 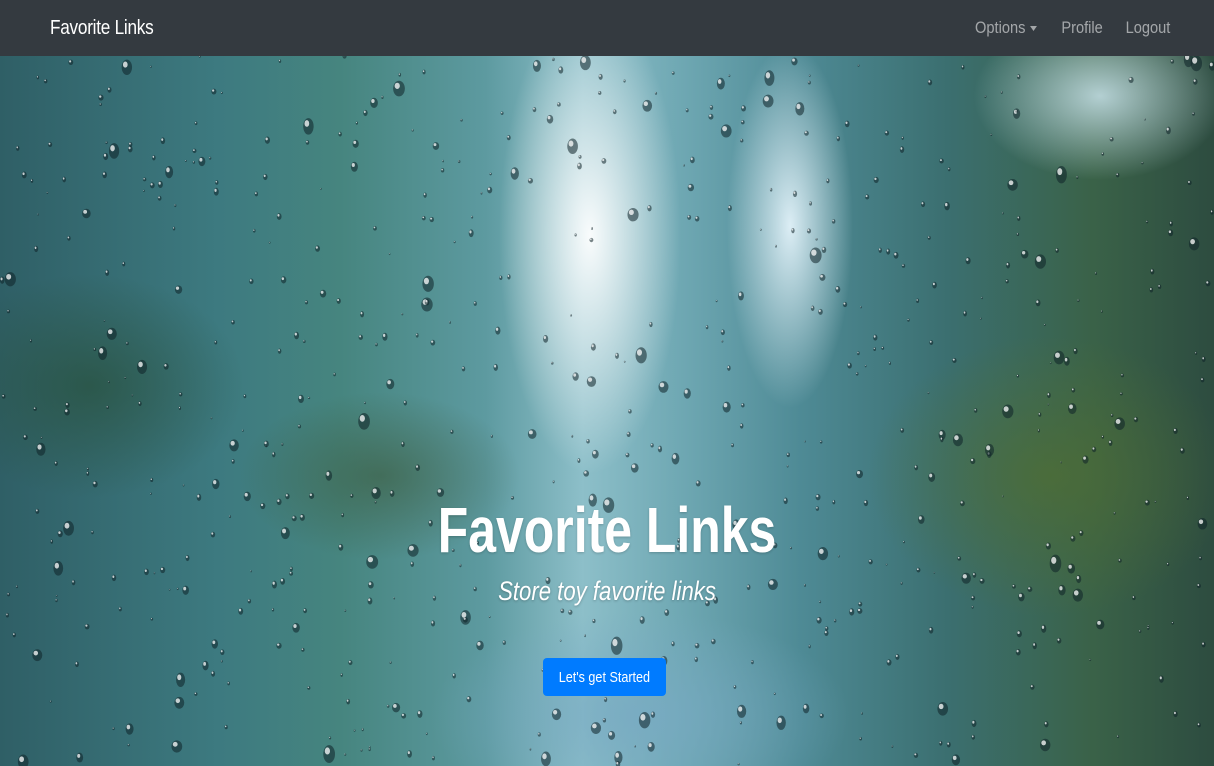 I want to click on get-started-button: Let's get Started, so click(x=604, y=677).